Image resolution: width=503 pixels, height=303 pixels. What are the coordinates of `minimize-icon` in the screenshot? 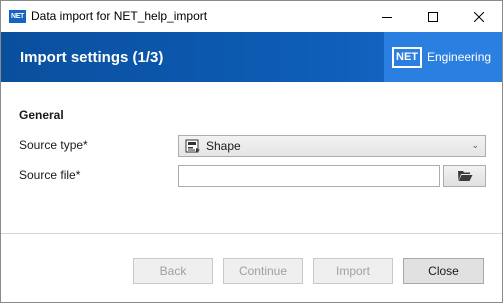 It's located at (387, 17).